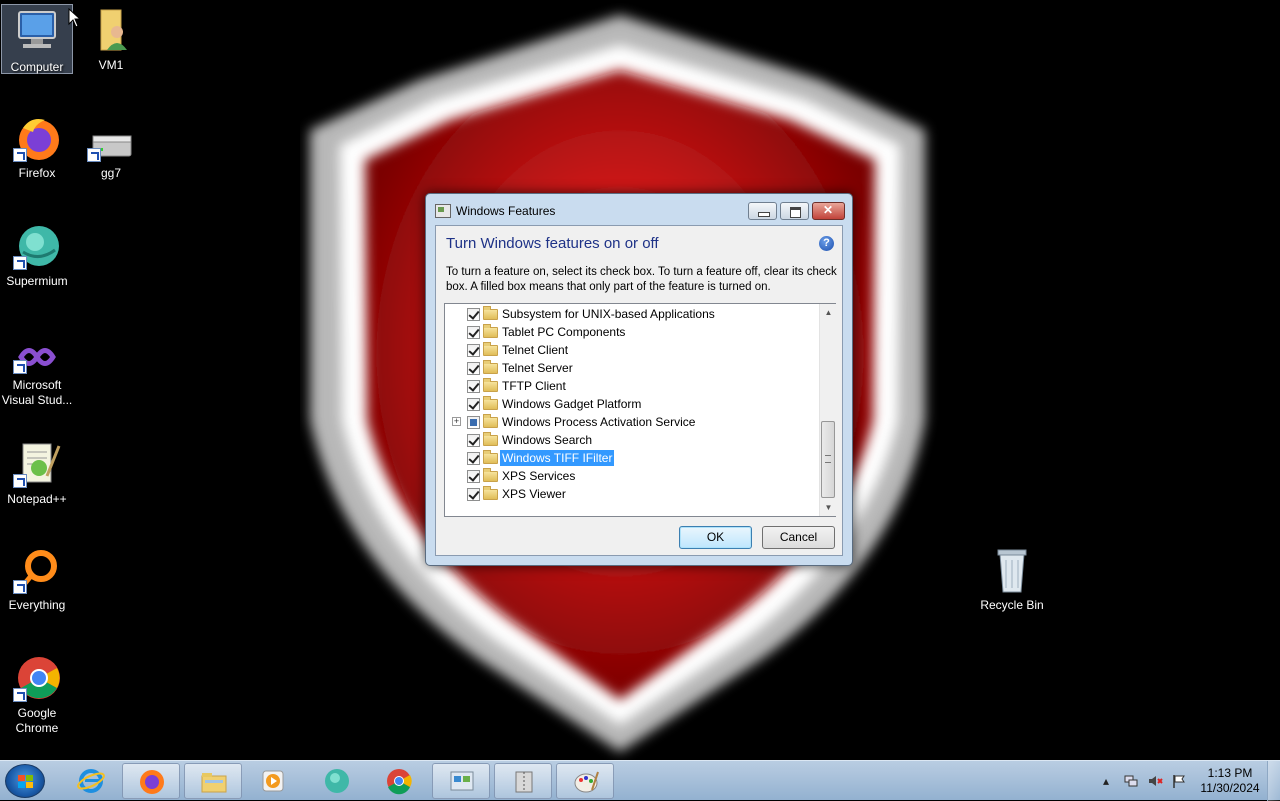 Image resolution: width=1280 pixels, height=801 pixels. I want to click on feature-row: Tablet PC Components, so click(632, 332).